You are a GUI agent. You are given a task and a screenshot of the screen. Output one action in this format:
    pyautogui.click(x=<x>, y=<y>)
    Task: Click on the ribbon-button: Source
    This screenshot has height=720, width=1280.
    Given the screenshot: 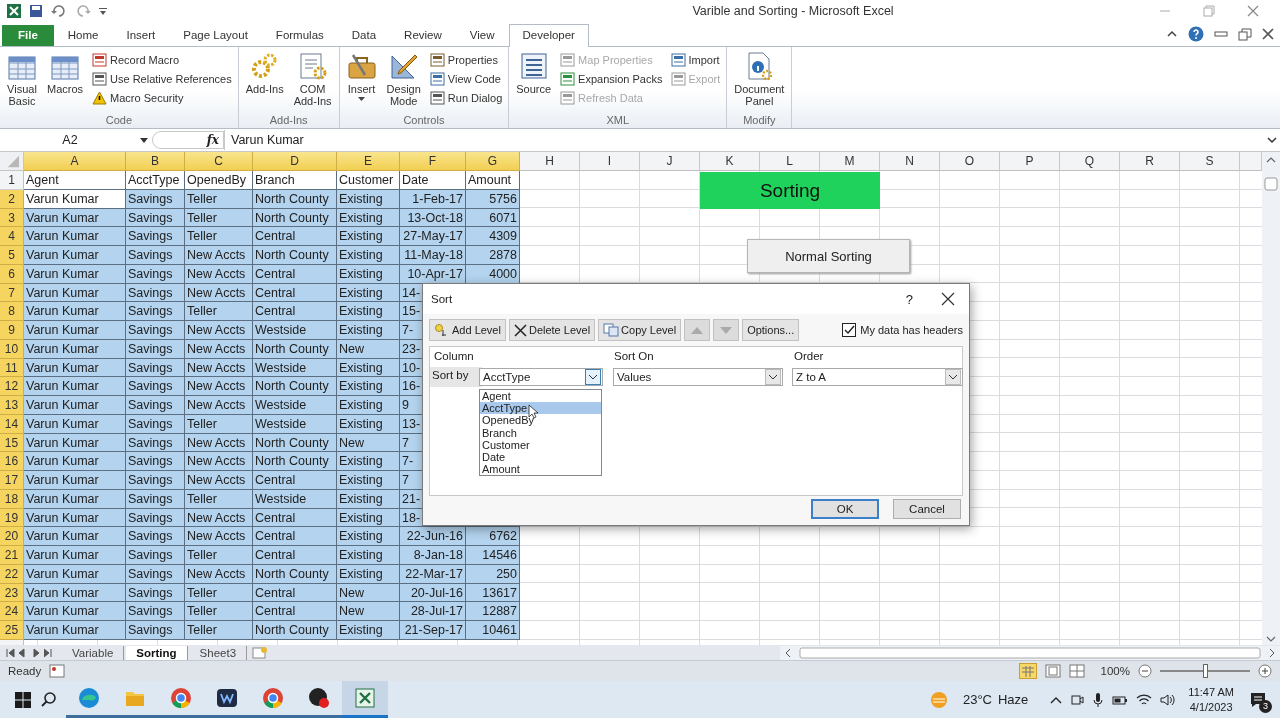 What is the action you would take?
    pyautogui.click(x=534, y=81)
    